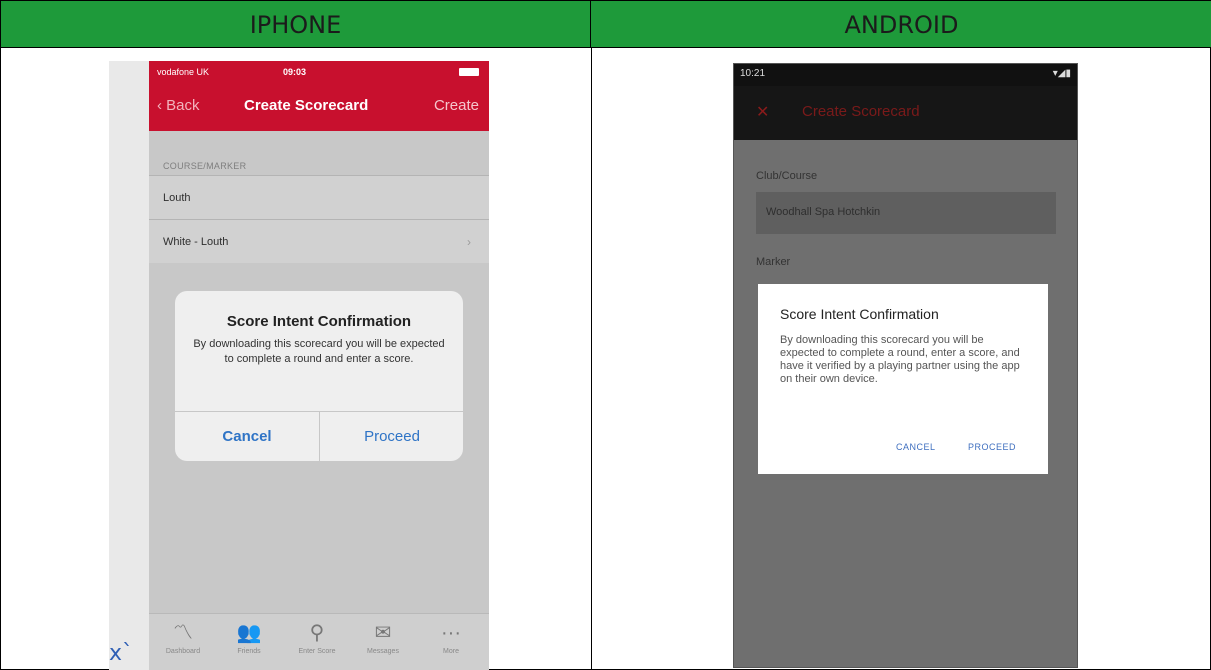 The height and width of the screenshot is (670, 1211). Describe the element at coordinates (469, 72) in the screenshot. I see `battery-icon` at that location.